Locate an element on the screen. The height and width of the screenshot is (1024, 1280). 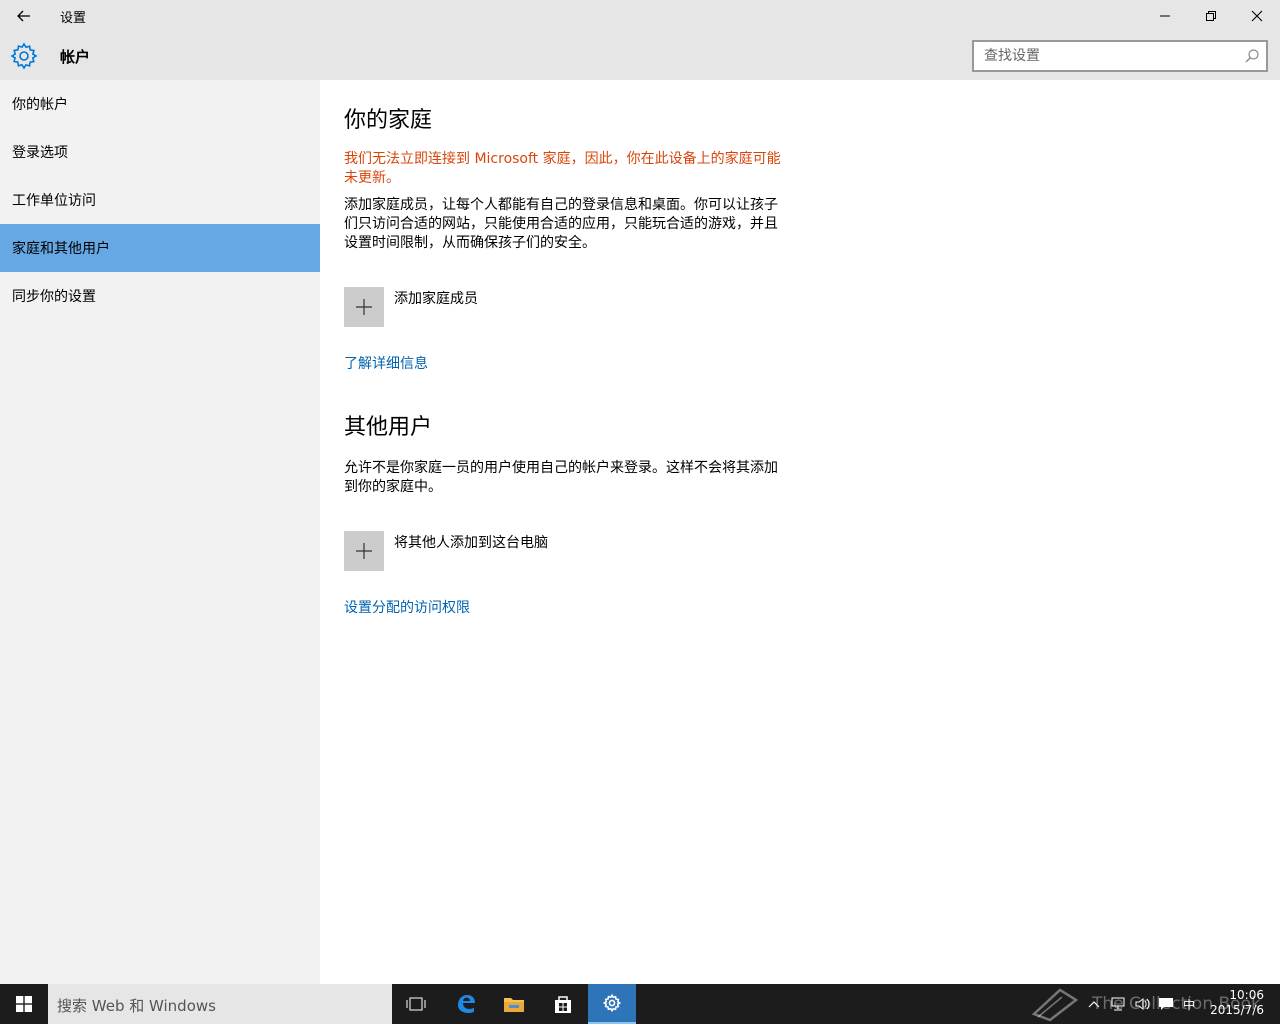
restore-icon is located at coordinates (1211, 16).